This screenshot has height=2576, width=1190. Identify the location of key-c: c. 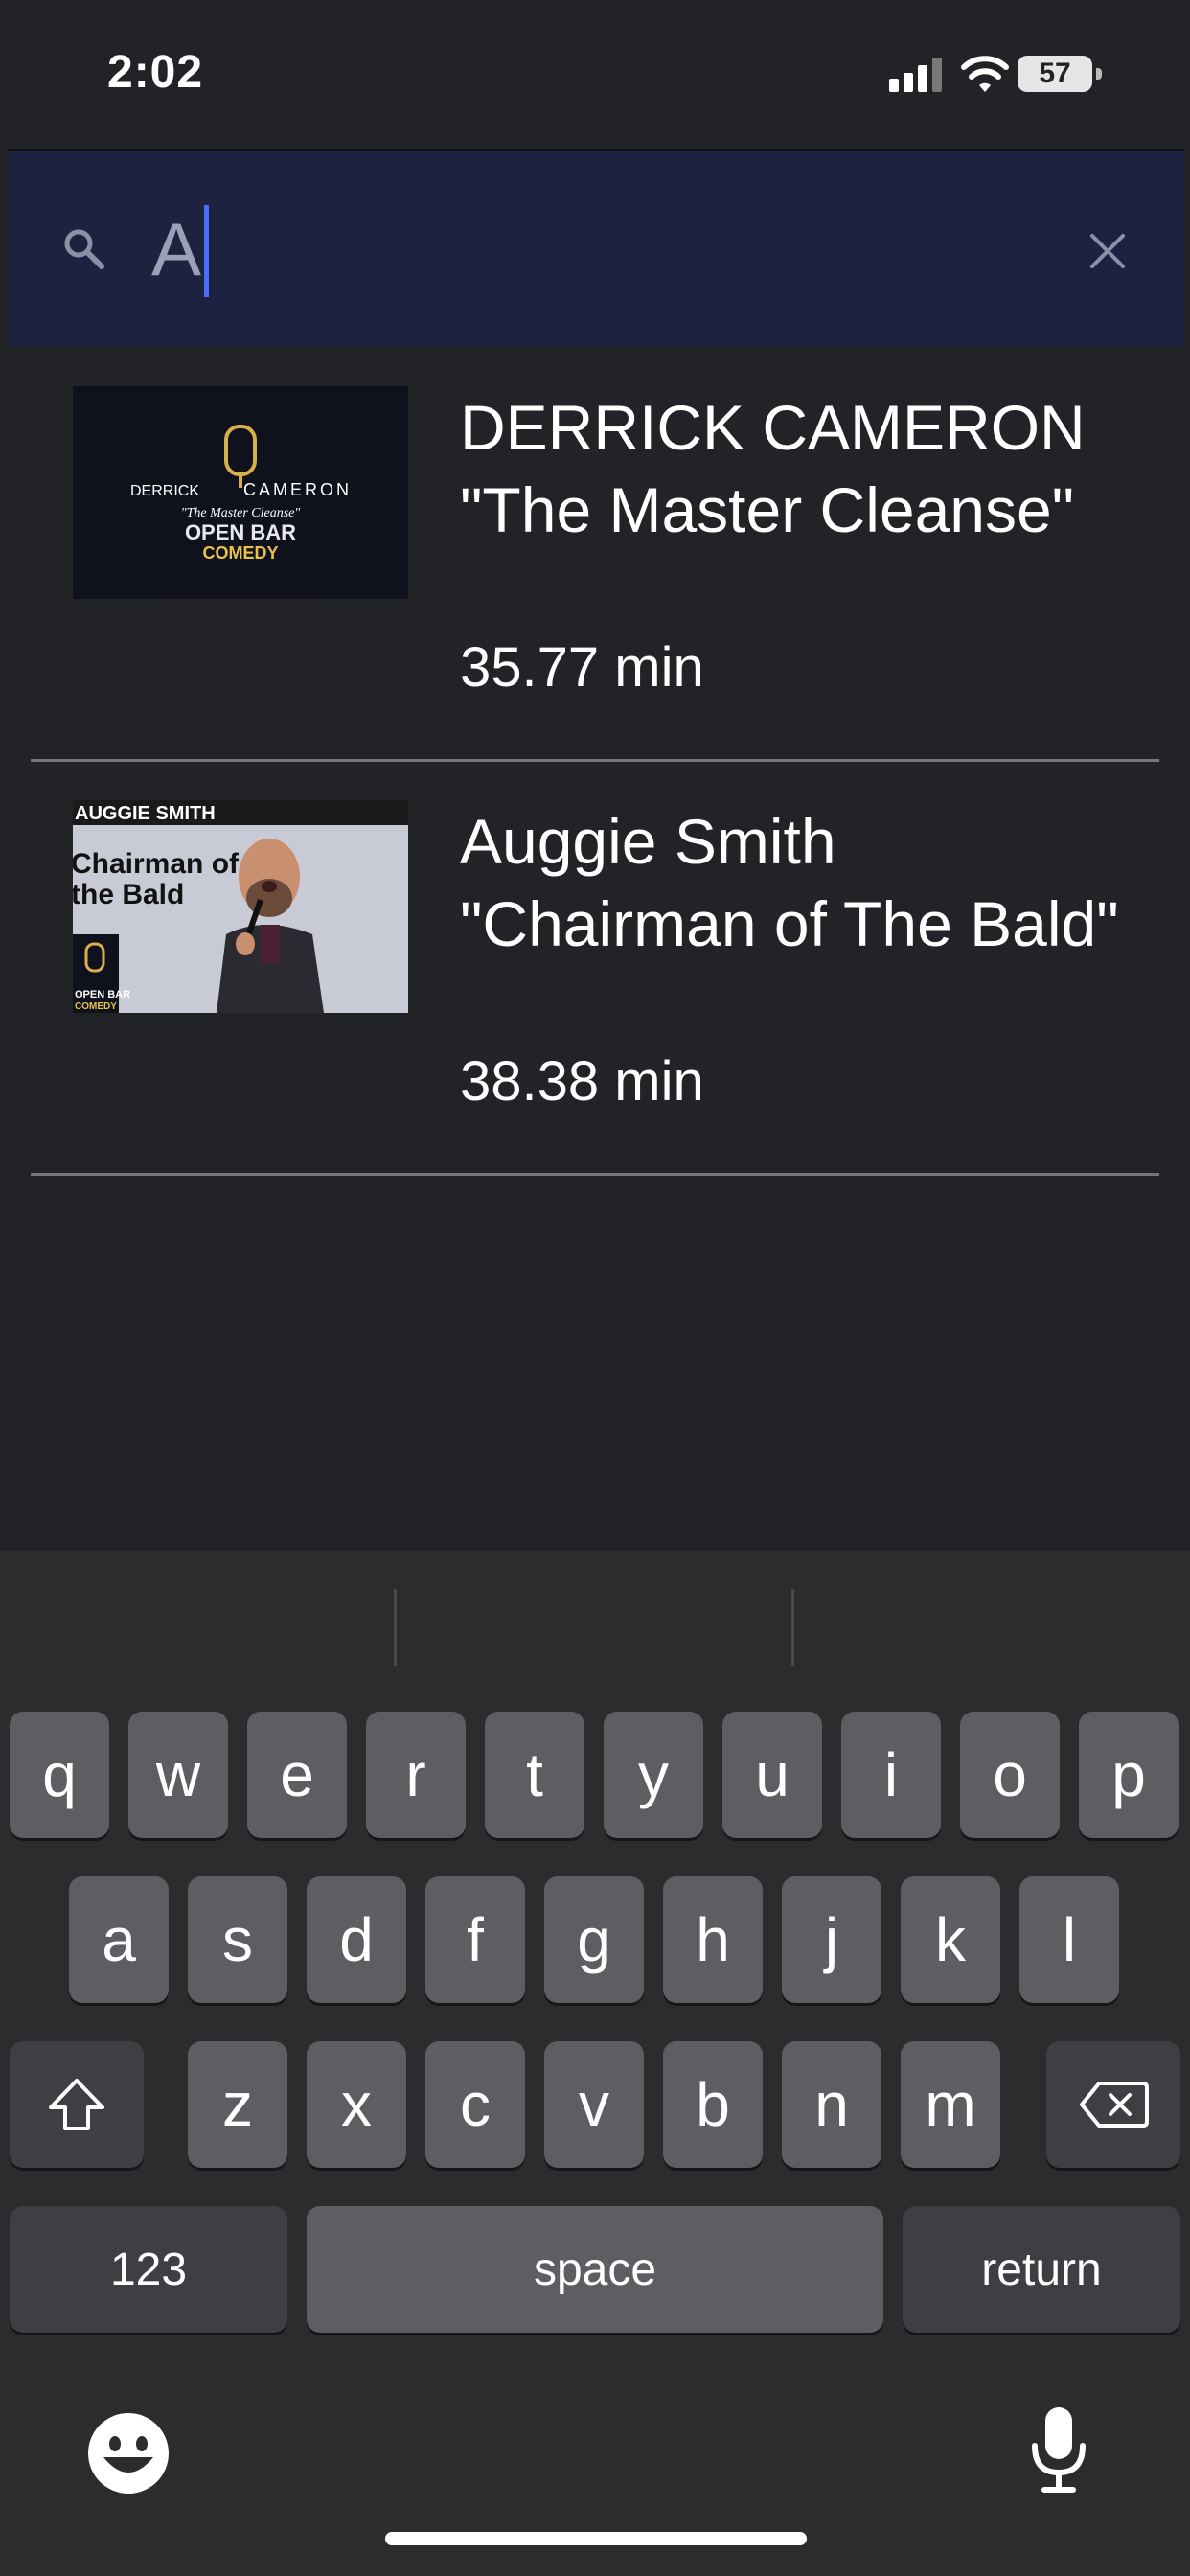
(475, 2104).